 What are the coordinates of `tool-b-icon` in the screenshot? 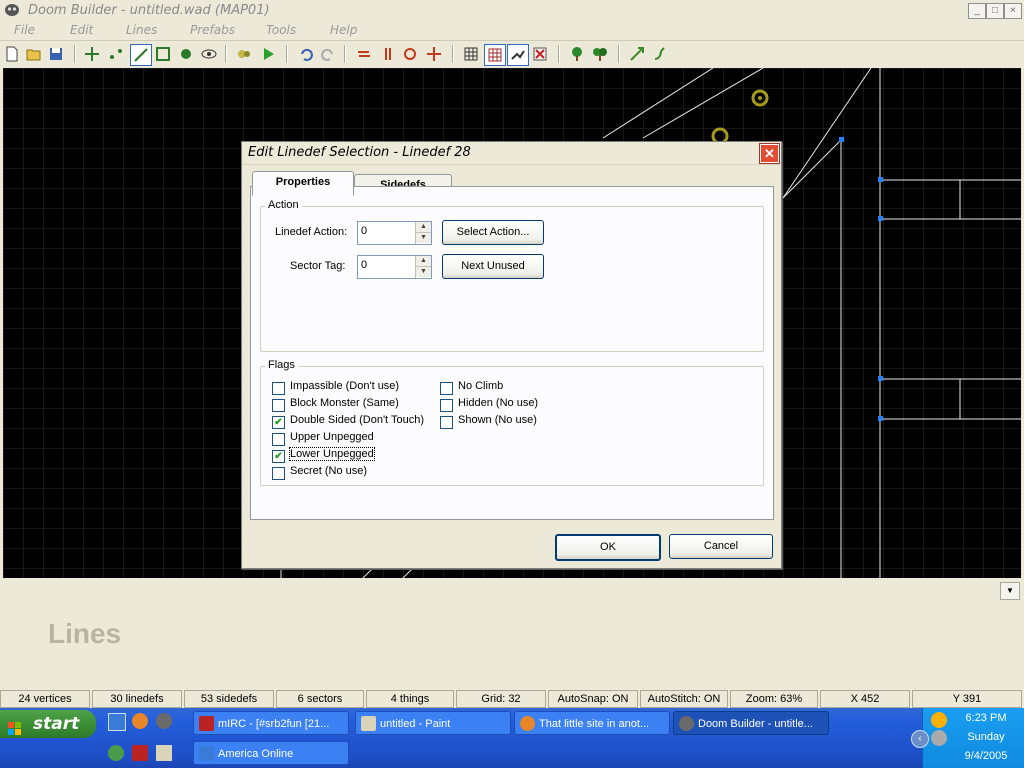 It's located at (660, 54).